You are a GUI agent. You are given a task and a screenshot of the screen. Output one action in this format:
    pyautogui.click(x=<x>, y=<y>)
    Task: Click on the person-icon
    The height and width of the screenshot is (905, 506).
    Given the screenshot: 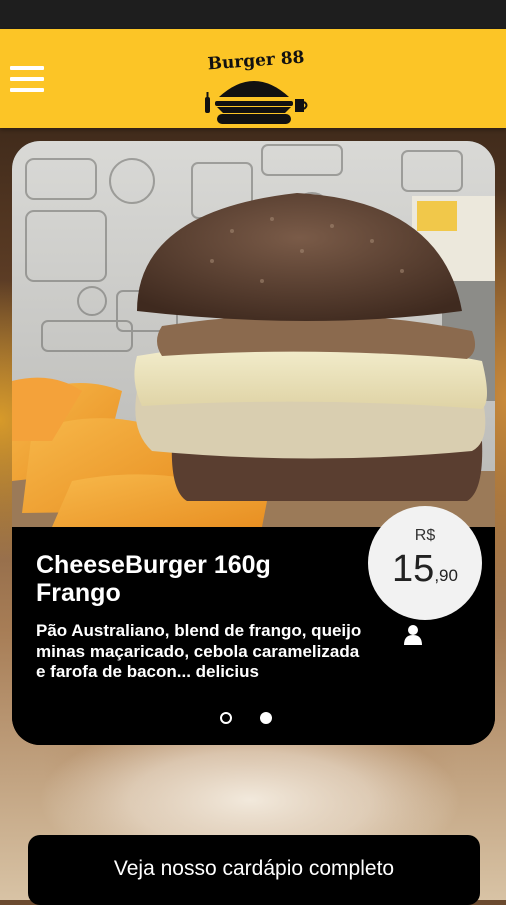 What is the action you would take?
    pyautogui.click(x=413, y=635)
    